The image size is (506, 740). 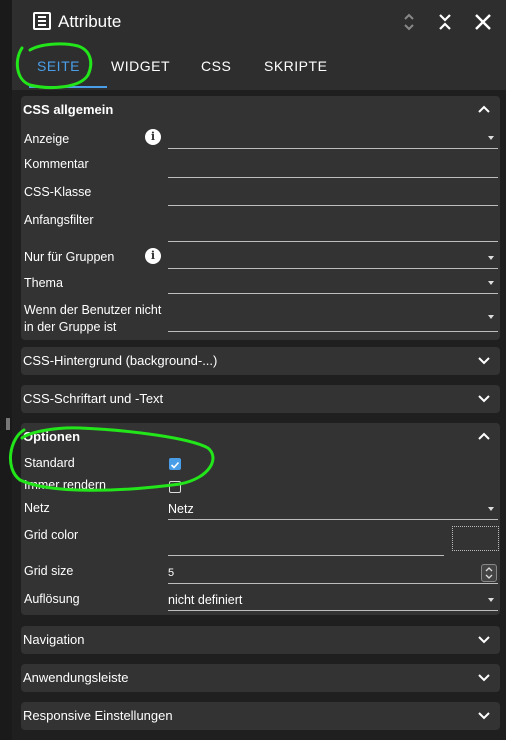 What do you see at coordinates (333, 258) in the screenshot?
I see `nur-fuer-gruppen-select` at bounding box center [333, 258].